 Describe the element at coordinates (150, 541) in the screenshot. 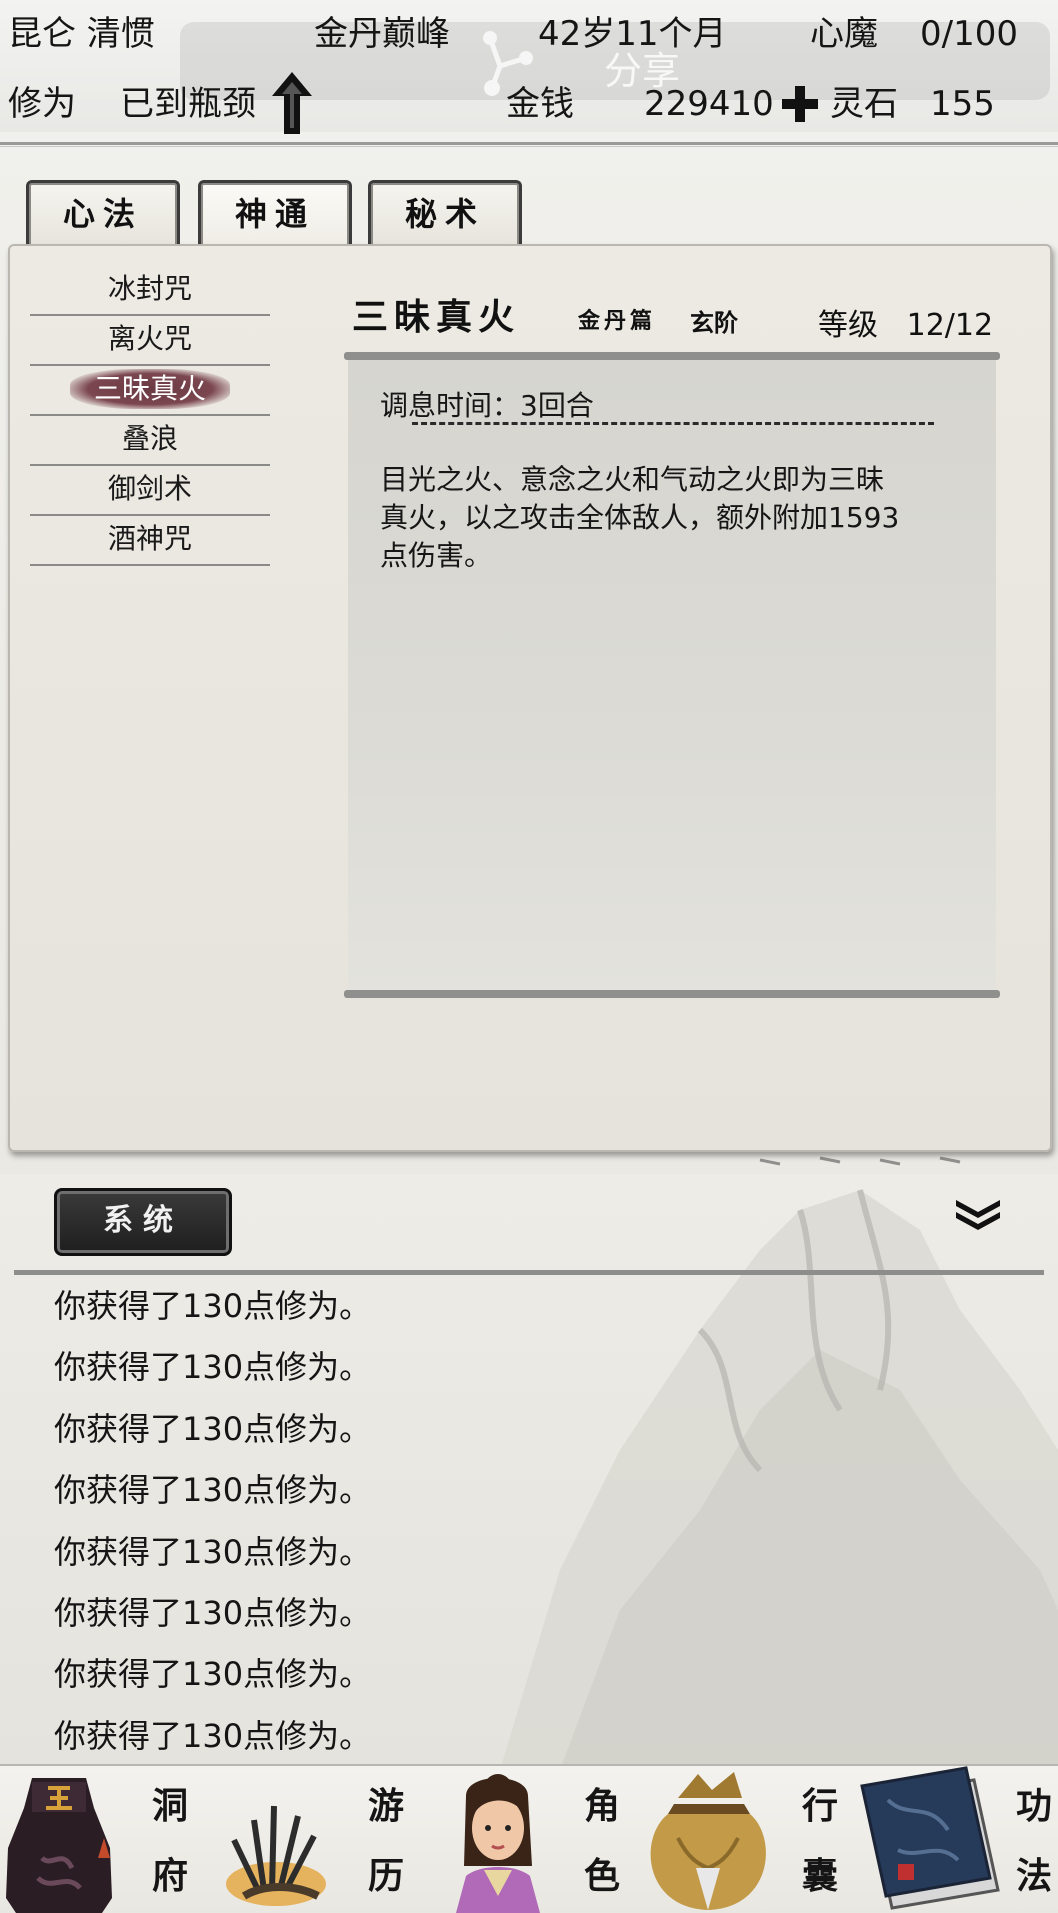

I see `skill-item-jiushen: 酒神咒` at that location.